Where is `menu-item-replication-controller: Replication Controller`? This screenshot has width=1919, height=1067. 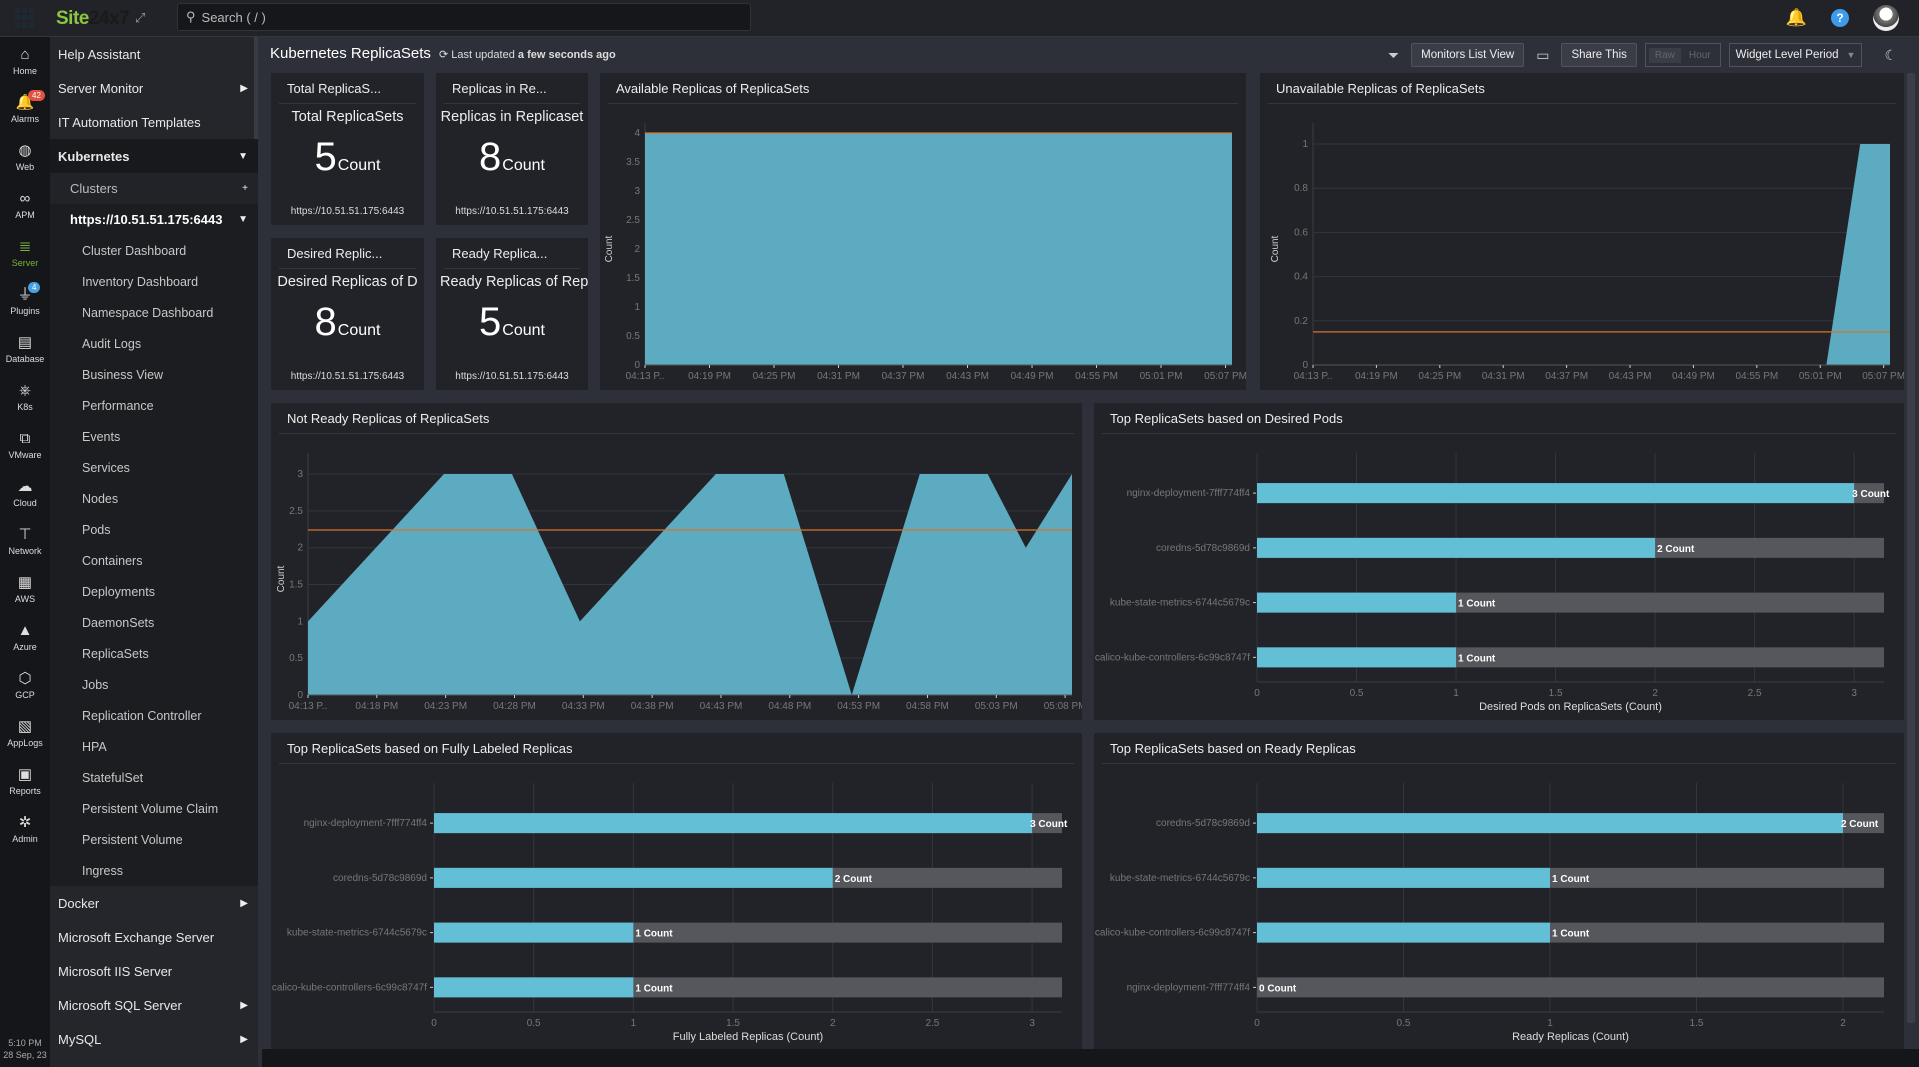
menu-item-replication-controller: Replication Controller is located at coordinates (154, 715).